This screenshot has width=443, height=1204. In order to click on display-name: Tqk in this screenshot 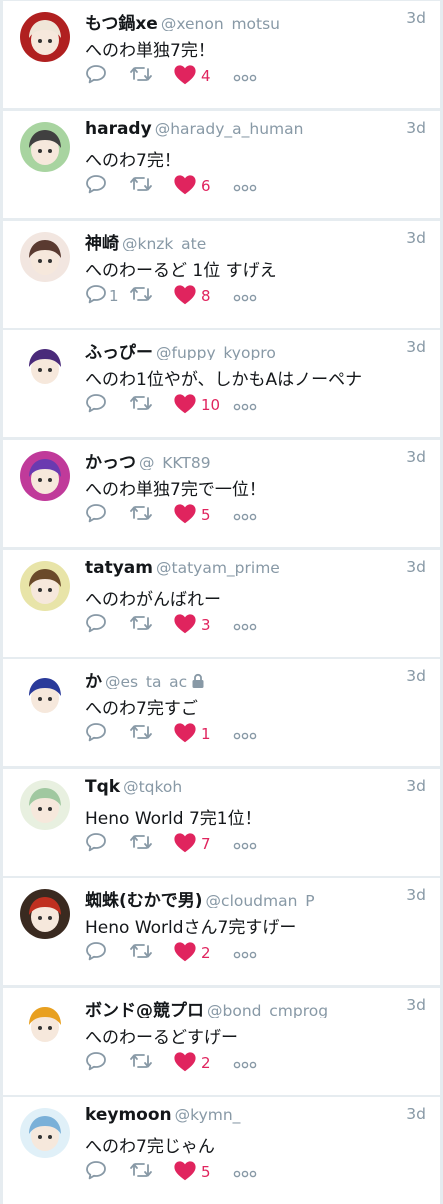, I will do `click(102, 787)`.